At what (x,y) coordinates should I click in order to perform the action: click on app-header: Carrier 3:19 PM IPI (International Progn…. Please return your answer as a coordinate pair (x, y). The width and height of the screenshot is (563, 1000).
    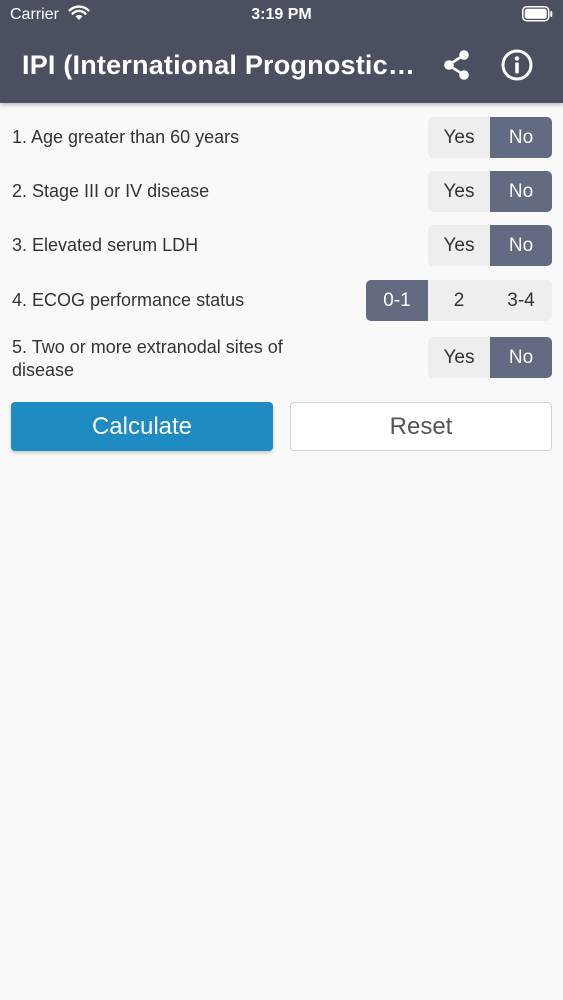
    Looking at the image, I should click on (281, 51).